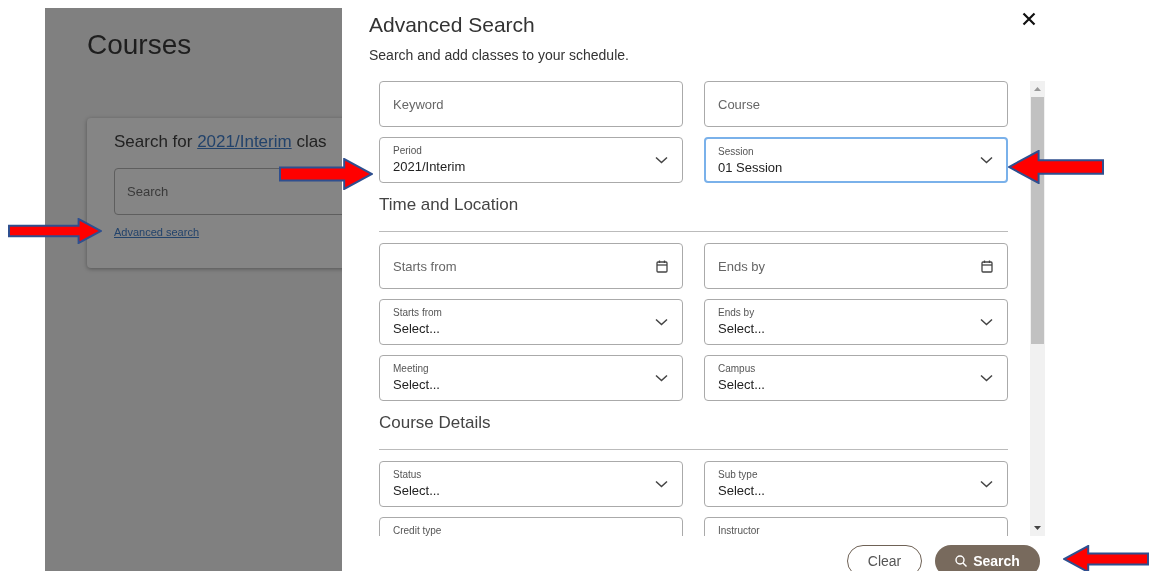 This screenshot has width=1149, height=571. Describe the element at coordinates (429, 167) in the screenshot. I see `field-value: 2021/Interim` at that location.